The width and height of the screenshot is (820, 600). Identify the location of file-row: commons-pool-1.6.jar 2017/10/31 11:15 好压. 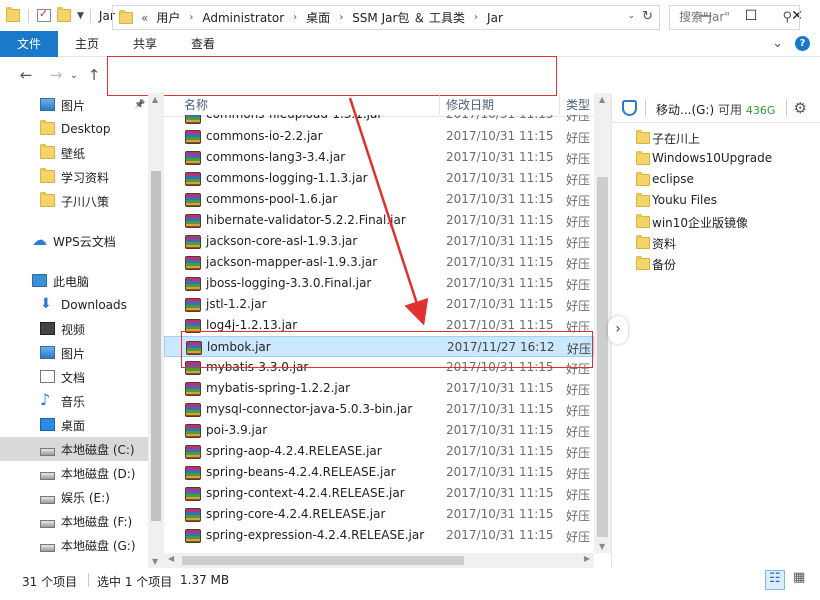
(379, 199).